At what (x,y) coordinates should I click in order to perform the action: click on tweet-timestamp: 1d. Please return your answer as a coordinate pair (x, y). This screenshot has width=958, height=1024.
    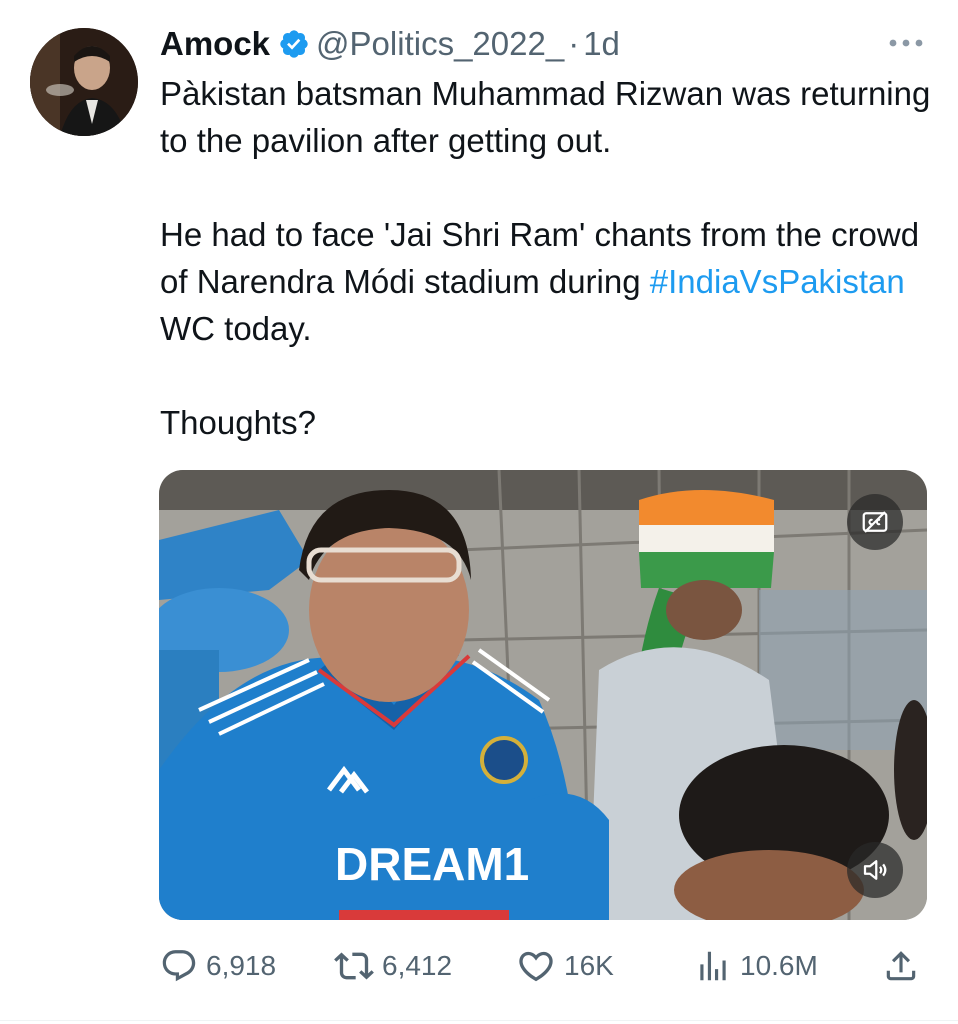
    Looking at the image, I should click on (601, 44).